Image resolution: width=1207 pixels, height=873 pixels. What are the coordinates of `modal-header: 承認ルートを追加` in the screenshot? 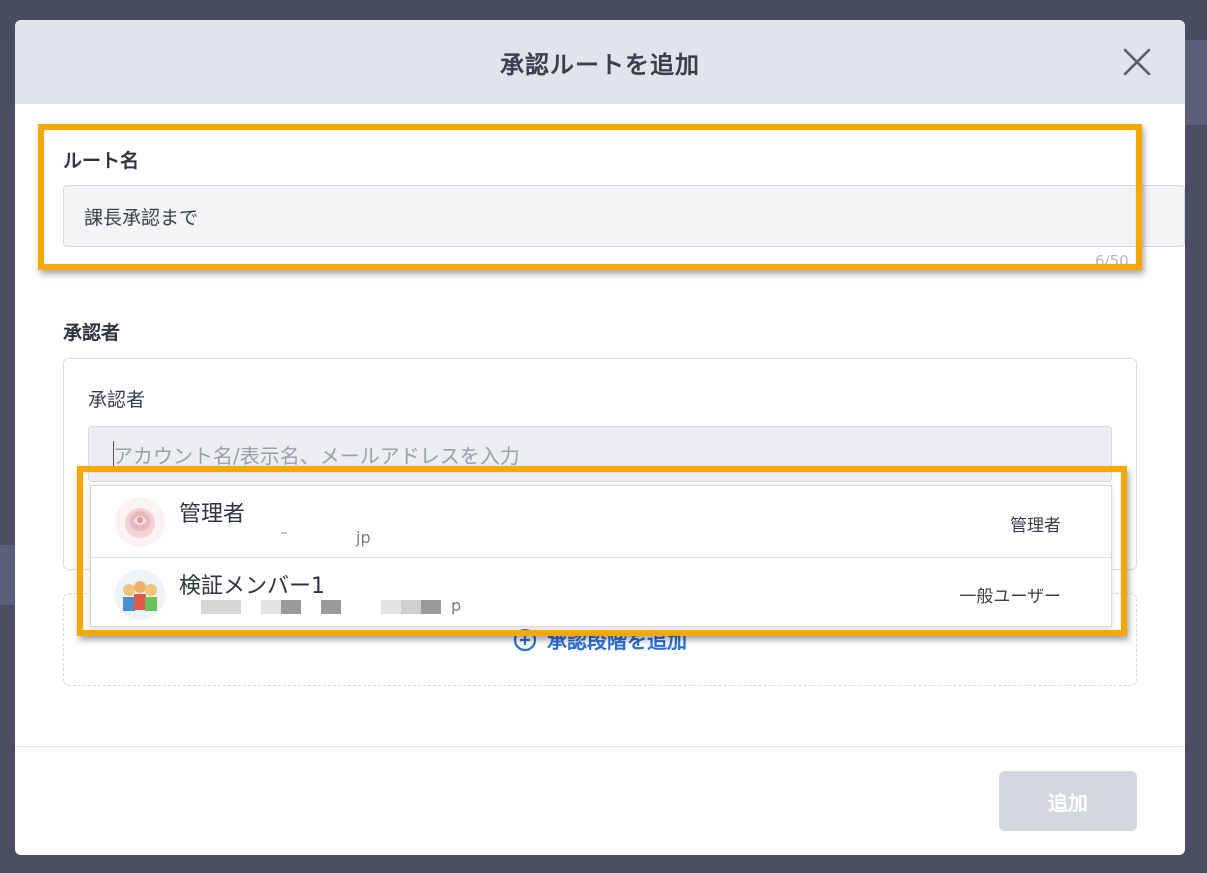 It's located at (600, 62).